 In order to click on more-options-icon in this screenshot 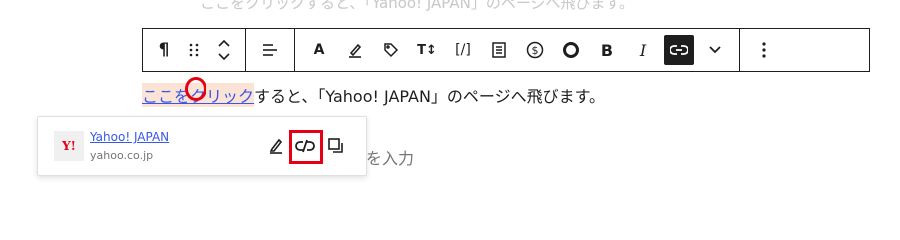, I will do `click(764, 50)`.